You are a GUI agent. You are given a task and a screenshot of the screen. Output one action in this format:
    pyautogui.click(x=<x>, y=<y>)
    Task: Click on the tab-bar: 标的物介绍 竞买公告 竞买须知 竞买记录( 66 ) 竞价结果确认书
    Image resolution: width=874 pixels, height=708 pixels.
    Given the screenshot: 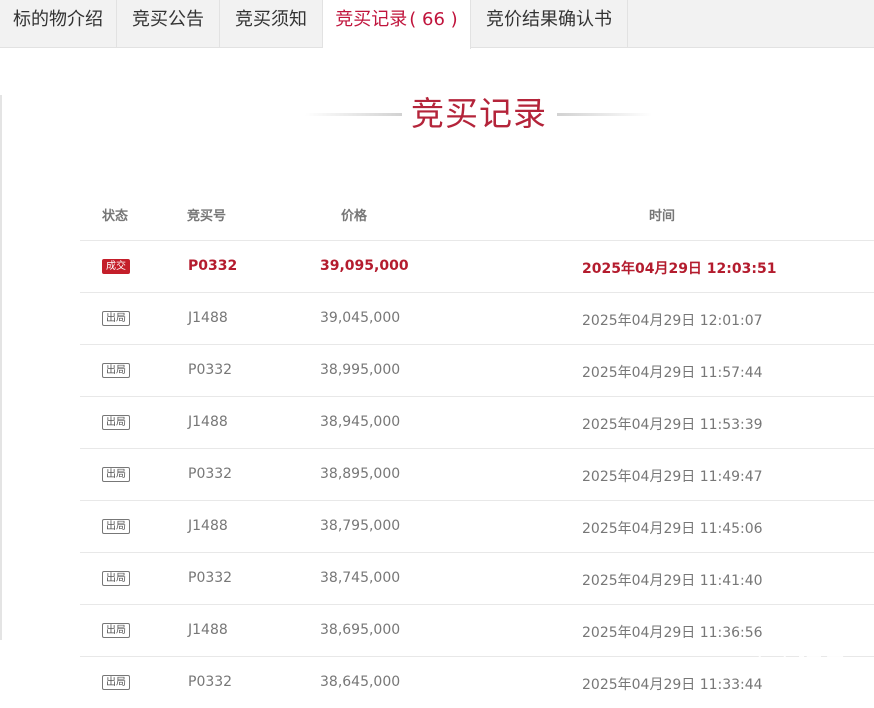 What is the action you would take?
    pyautogui.click(x=437, y=24)
    